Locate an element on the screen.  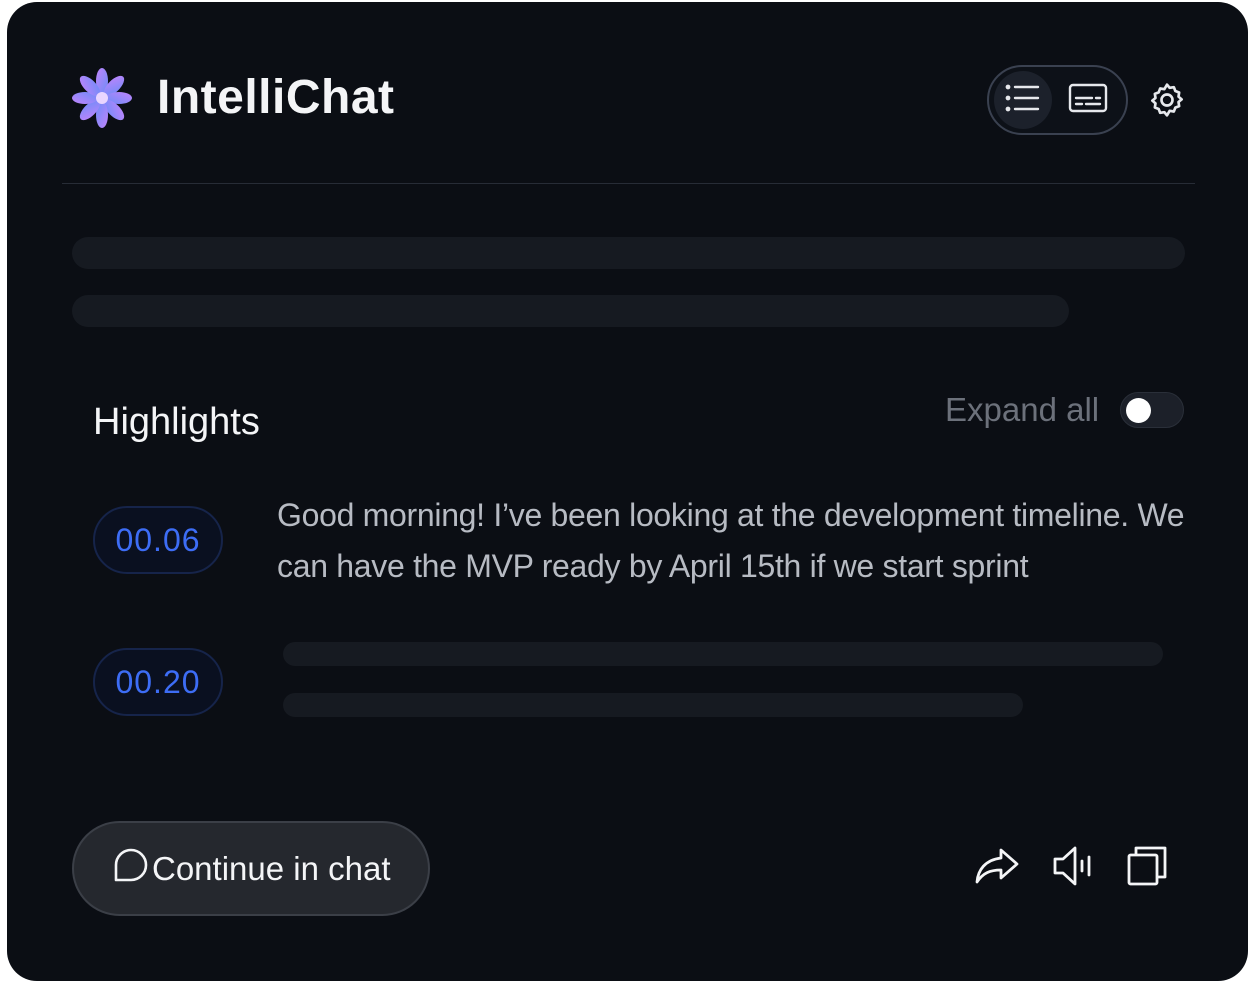
view-mode-toggle is located at coordinates (1057, 100).